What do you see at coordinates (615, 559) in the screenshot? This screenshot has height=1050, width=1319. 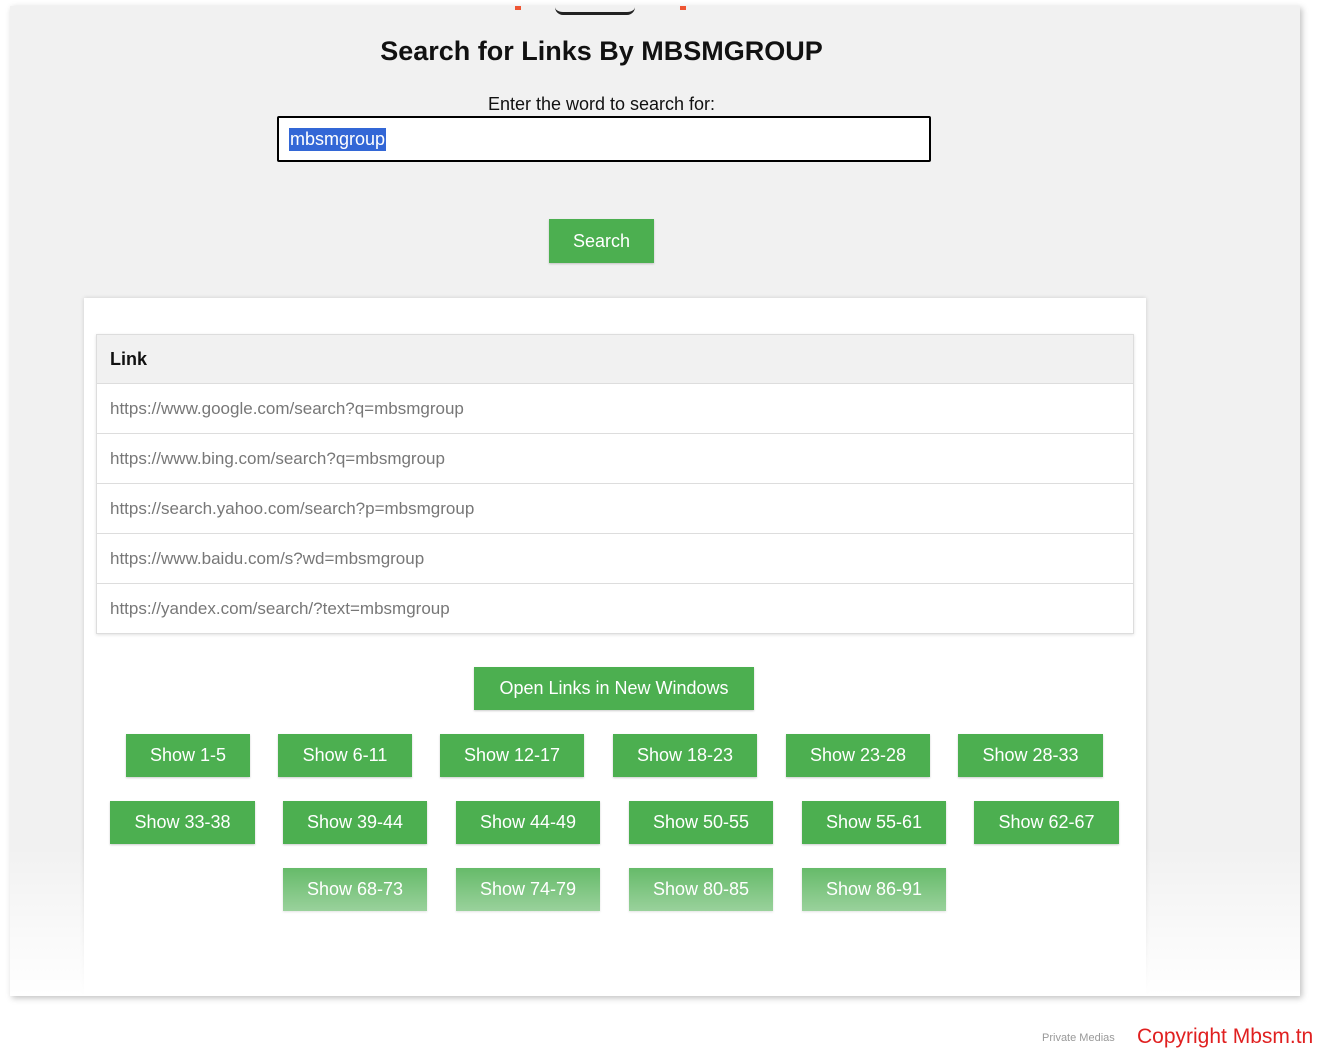 I see `table-row: https://www.baidu.com/s?wd=mbsmgroup` at bounding box center [615, 559].